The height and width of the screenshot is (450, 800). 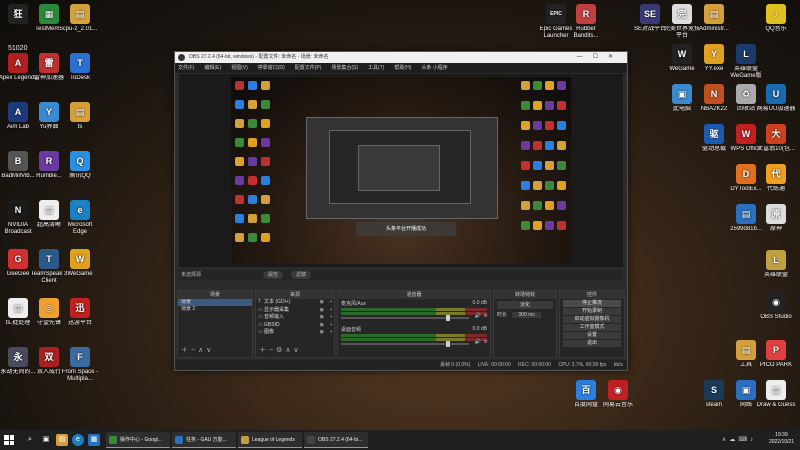 What do you see at coordinates (344, 68) in the screenshot?
I see `menu-item-5: 场景集合(S)` at bounding box center [344, 68].